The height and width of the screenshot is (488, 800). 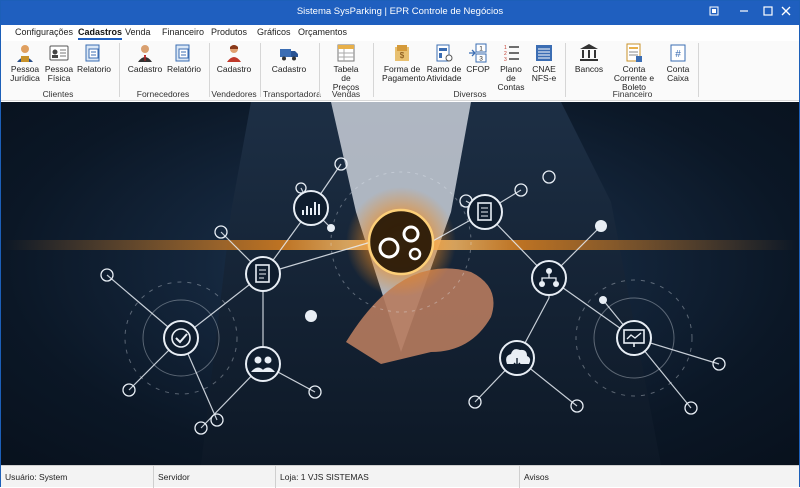 What do you see at coordinates (444, 63) in the screenshot?
I see `ramo-de-atividade-button: Ramo de Atividade` at bounding box center [444, 63].